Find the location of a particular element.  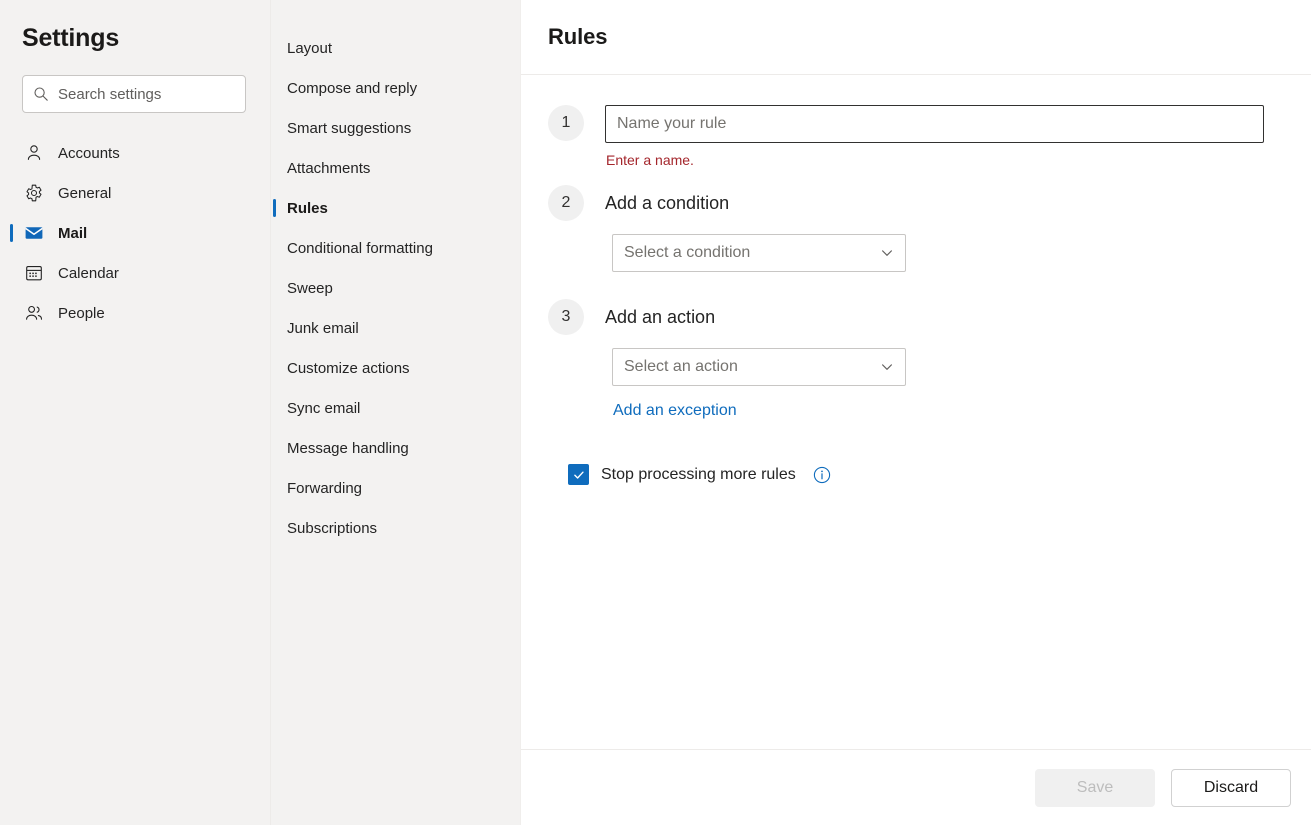

step-number-badge: 2 is located at coordinates (566, 203).